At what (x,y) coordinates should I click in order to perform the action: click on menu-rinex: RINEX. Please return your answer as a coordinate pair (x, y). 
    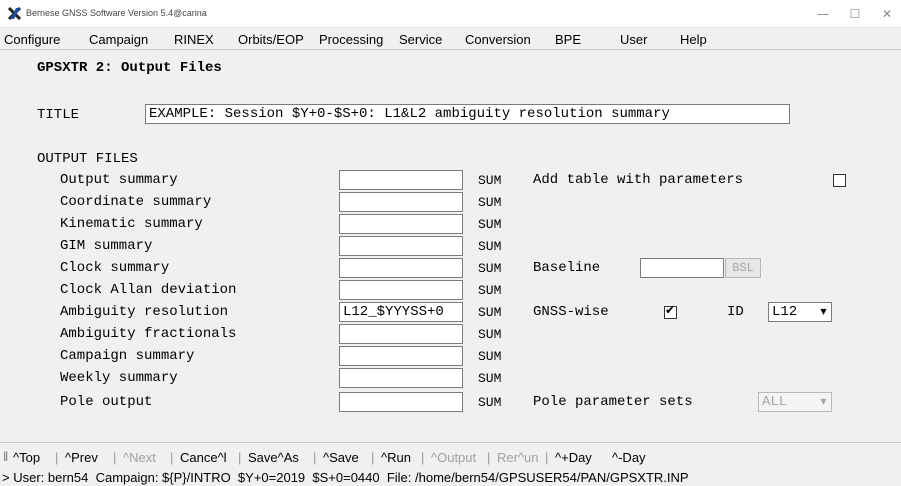
    Looking at the image, I should click on (194, 39).